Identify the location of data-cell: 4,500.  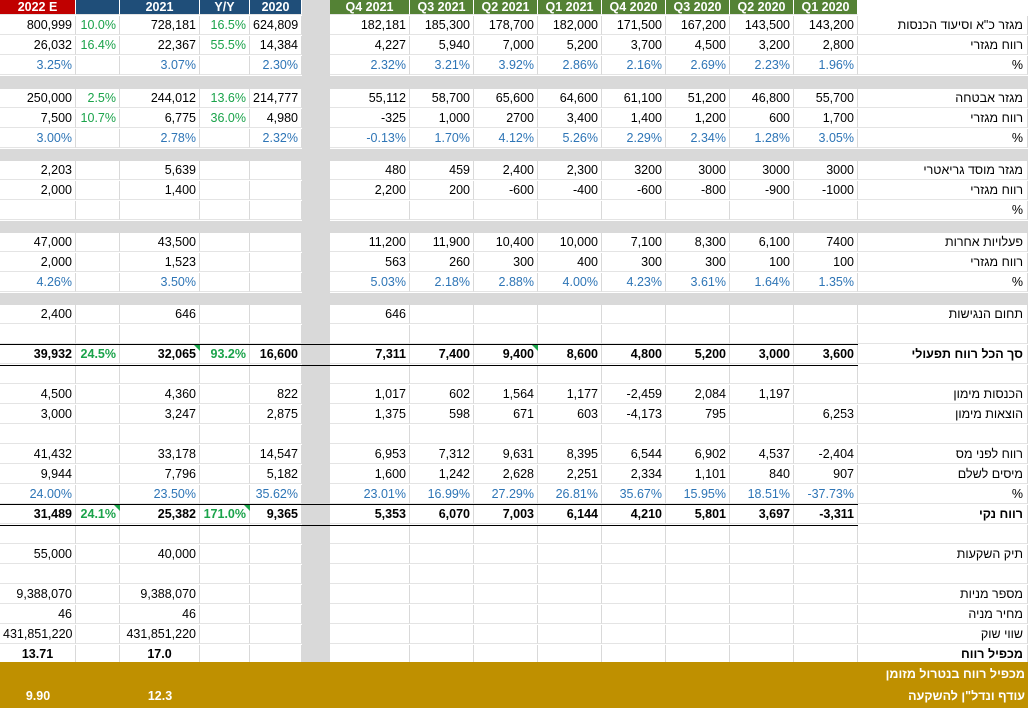
(38, 394).